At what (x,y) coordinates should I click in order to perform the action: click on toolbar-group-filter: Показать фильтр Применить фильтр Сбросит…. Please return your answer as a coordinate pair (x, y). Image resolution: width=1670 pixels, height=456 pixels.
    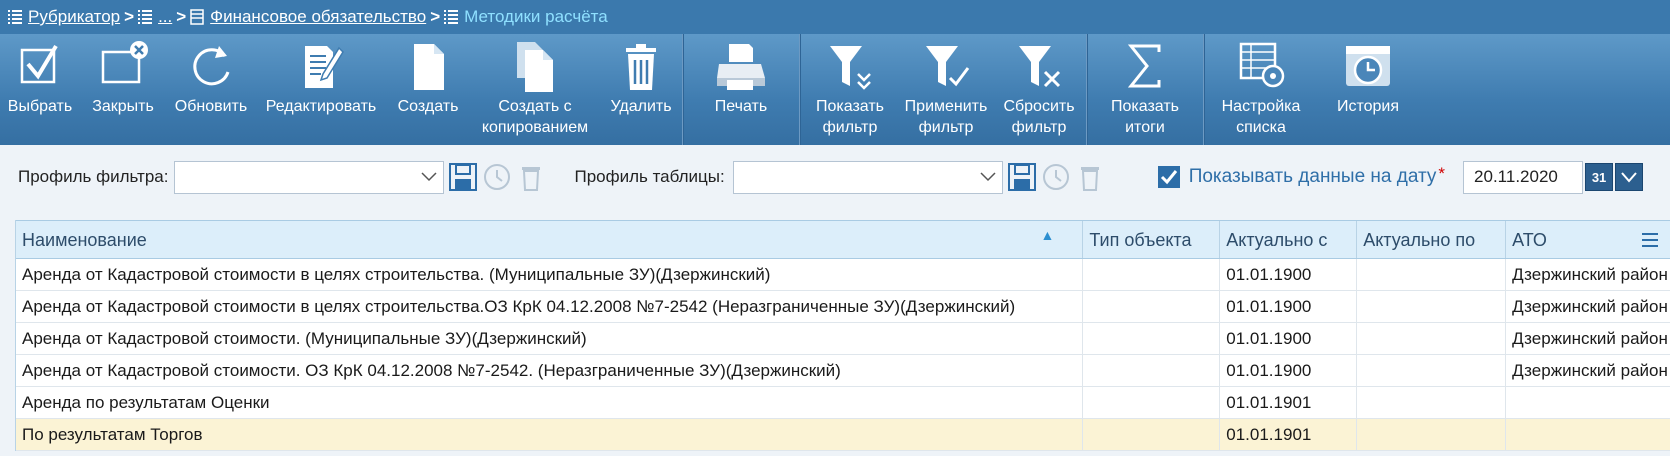
    Looking at the image, I should click on (943, 89).